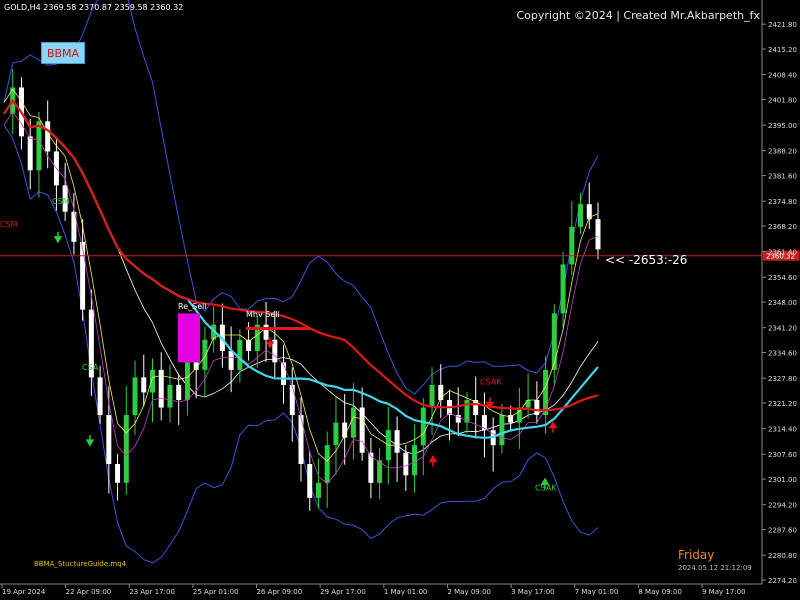 The height and width of the screenshot is (600, 800). Describe the element at coordinates (782, 581) in the screenshot. I see `price-tick-label: 2274.20` at that location.